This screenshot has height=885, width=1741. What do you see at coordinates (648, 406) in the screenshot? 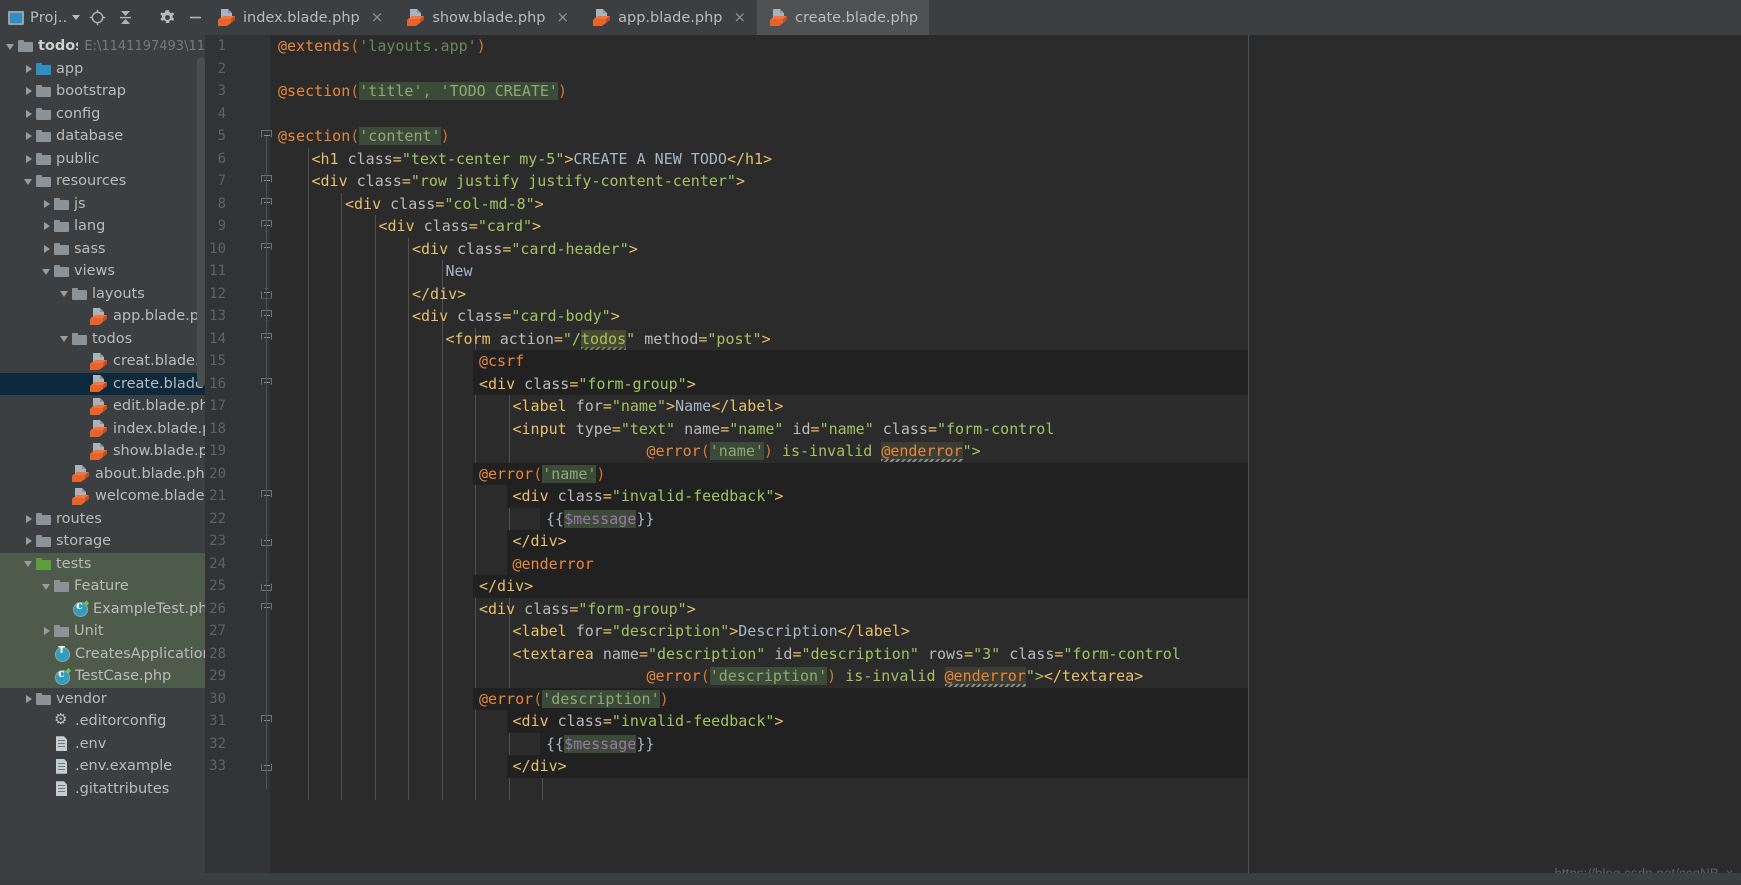
I see `code-line-17: <label for="name">Name</label>` at bounding box center [648, 406].